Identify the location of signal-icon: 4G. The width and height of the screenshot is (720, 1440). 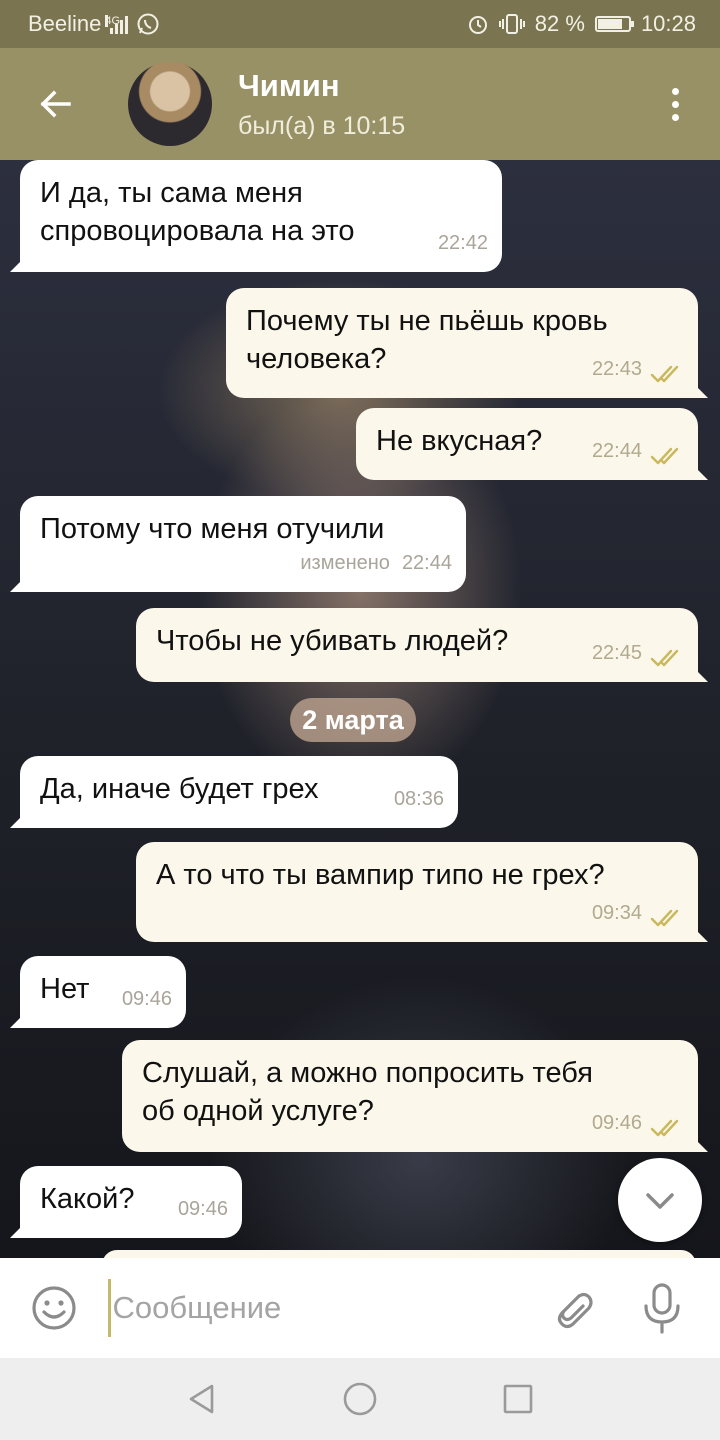
(117, 24).